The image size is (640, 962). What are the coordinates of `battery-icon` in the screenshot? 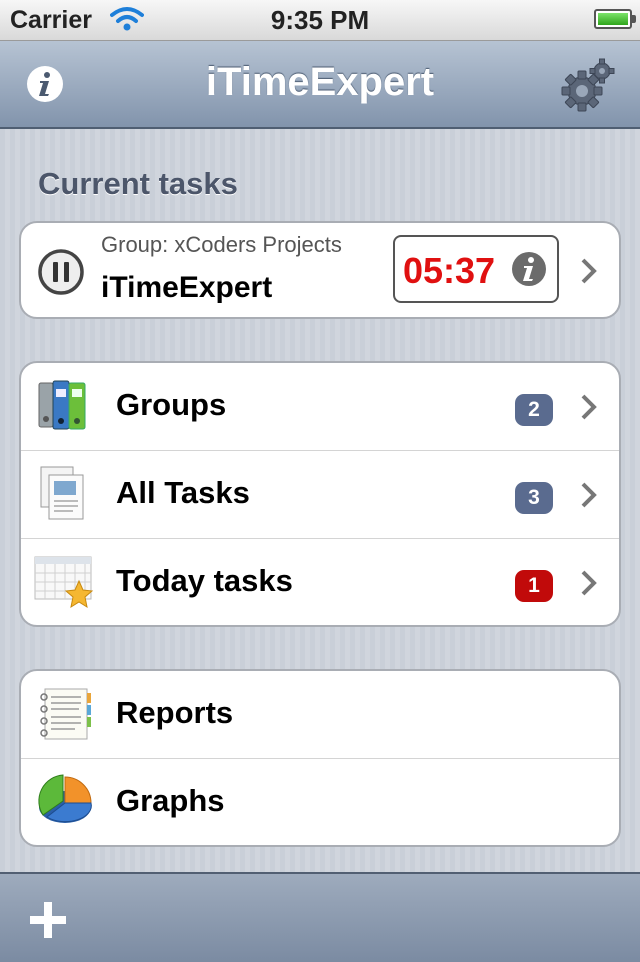 It's located at (615, 19).